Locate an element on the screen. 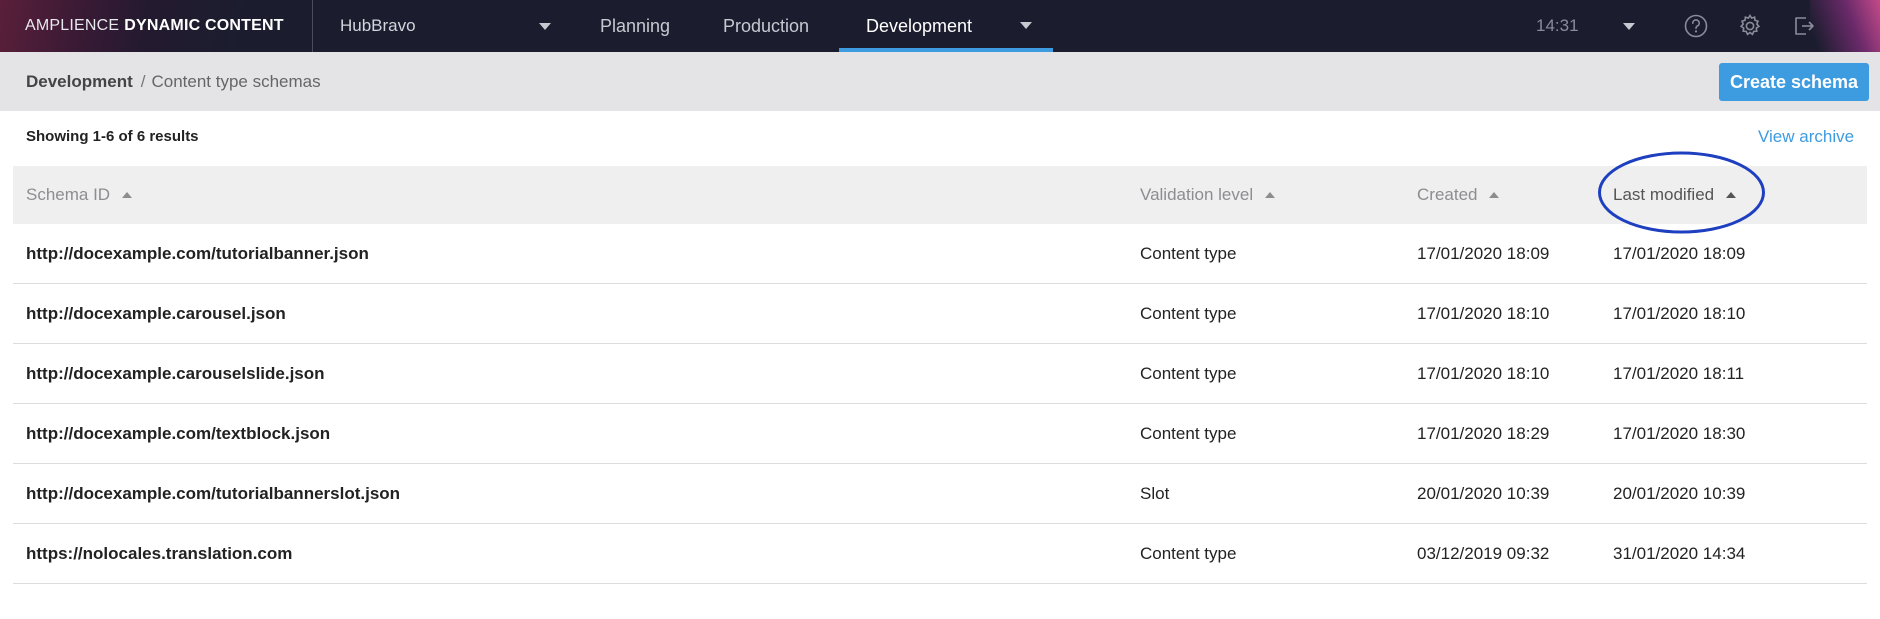 Image resolution: width=1880 pixels, height=619 pixels. column-header-schema-id: Schema ID is located at coordinates (79, 195).